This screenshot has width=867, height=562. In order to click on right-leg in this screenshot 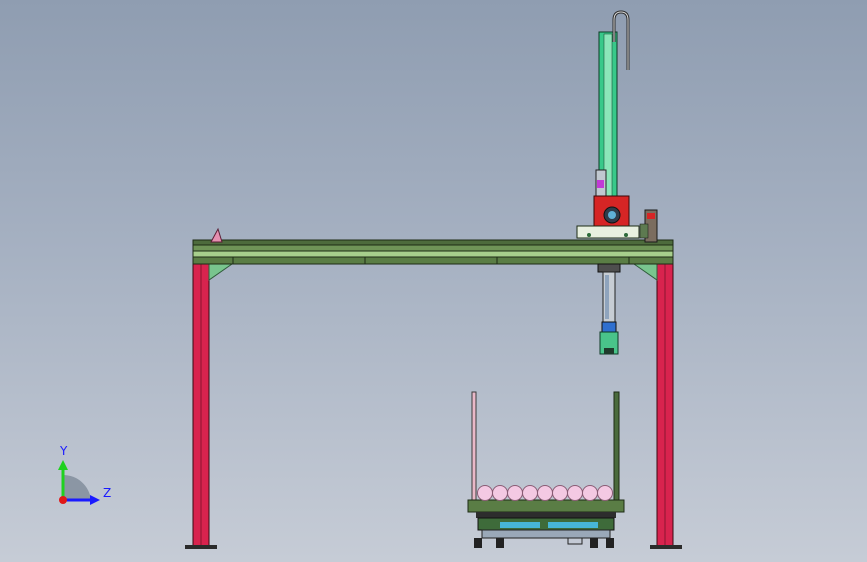, I will do `click(657, 406)`.